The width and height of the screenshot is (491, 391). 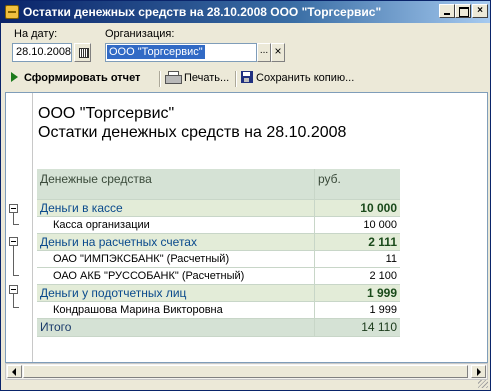 I want to click on row-name: ОАО "ИМПЭКСБАНК" (Расчетный), so click(x=176, y=259).